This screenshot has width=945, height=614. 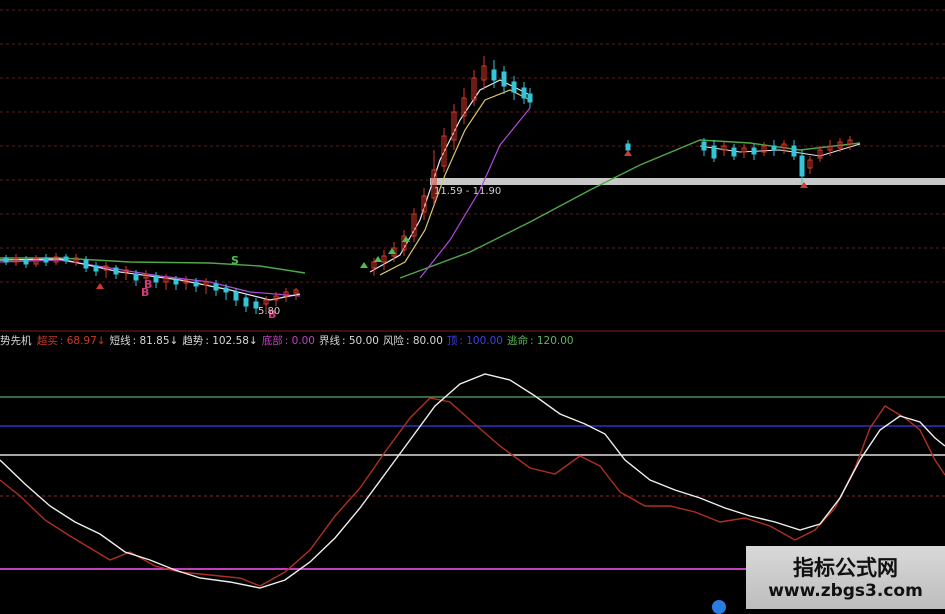 I want to click on signal-marker: S, so click(x=235, y=260).